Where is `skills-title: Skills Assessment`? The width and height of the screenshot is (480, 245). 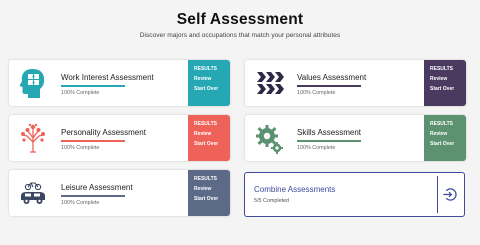 skills-title: Skills Assessment is located at coordinates (329, 132).